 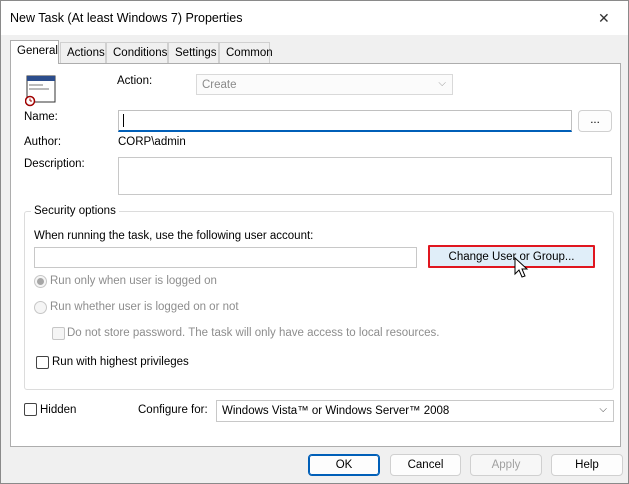 What do you see at coordinates (587, 465) in the screenshot?
I see `help-button: Help` at bounding box center [587, 465].